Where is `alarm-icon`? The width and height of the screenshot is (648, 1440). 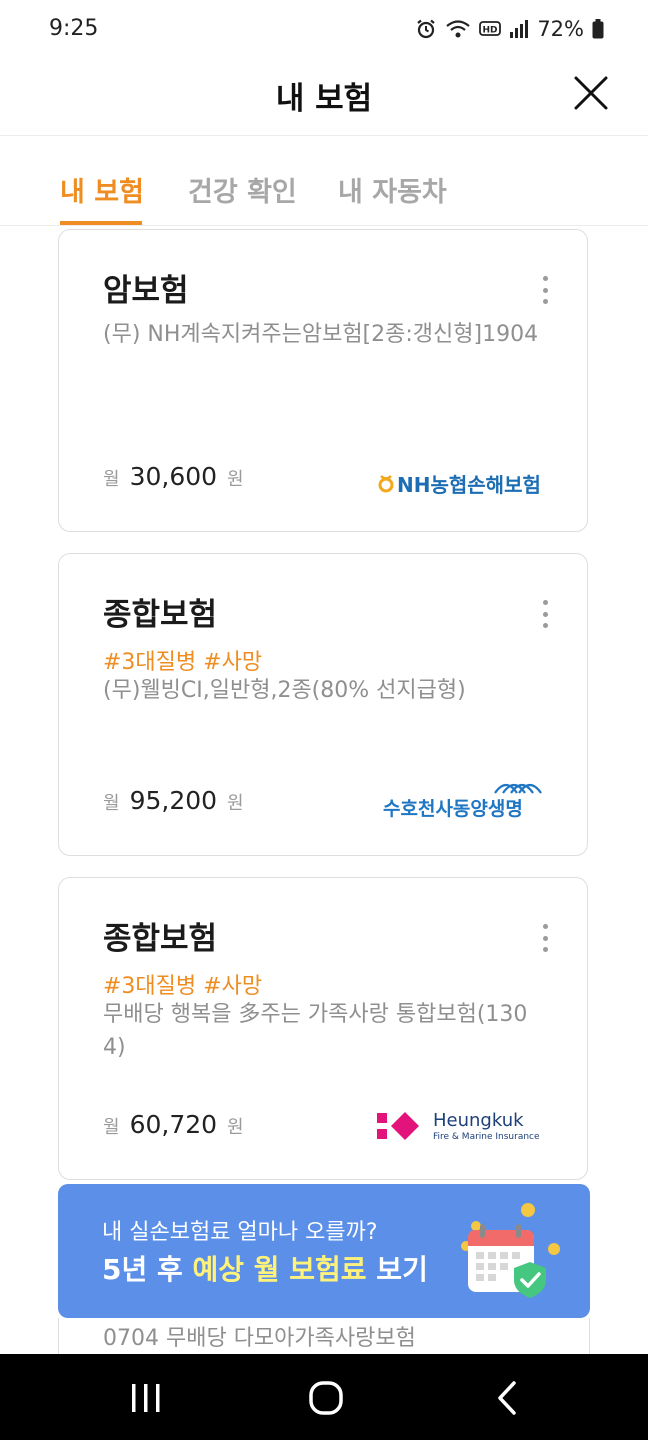 alarm-icon is located at coordinates (426, 29).